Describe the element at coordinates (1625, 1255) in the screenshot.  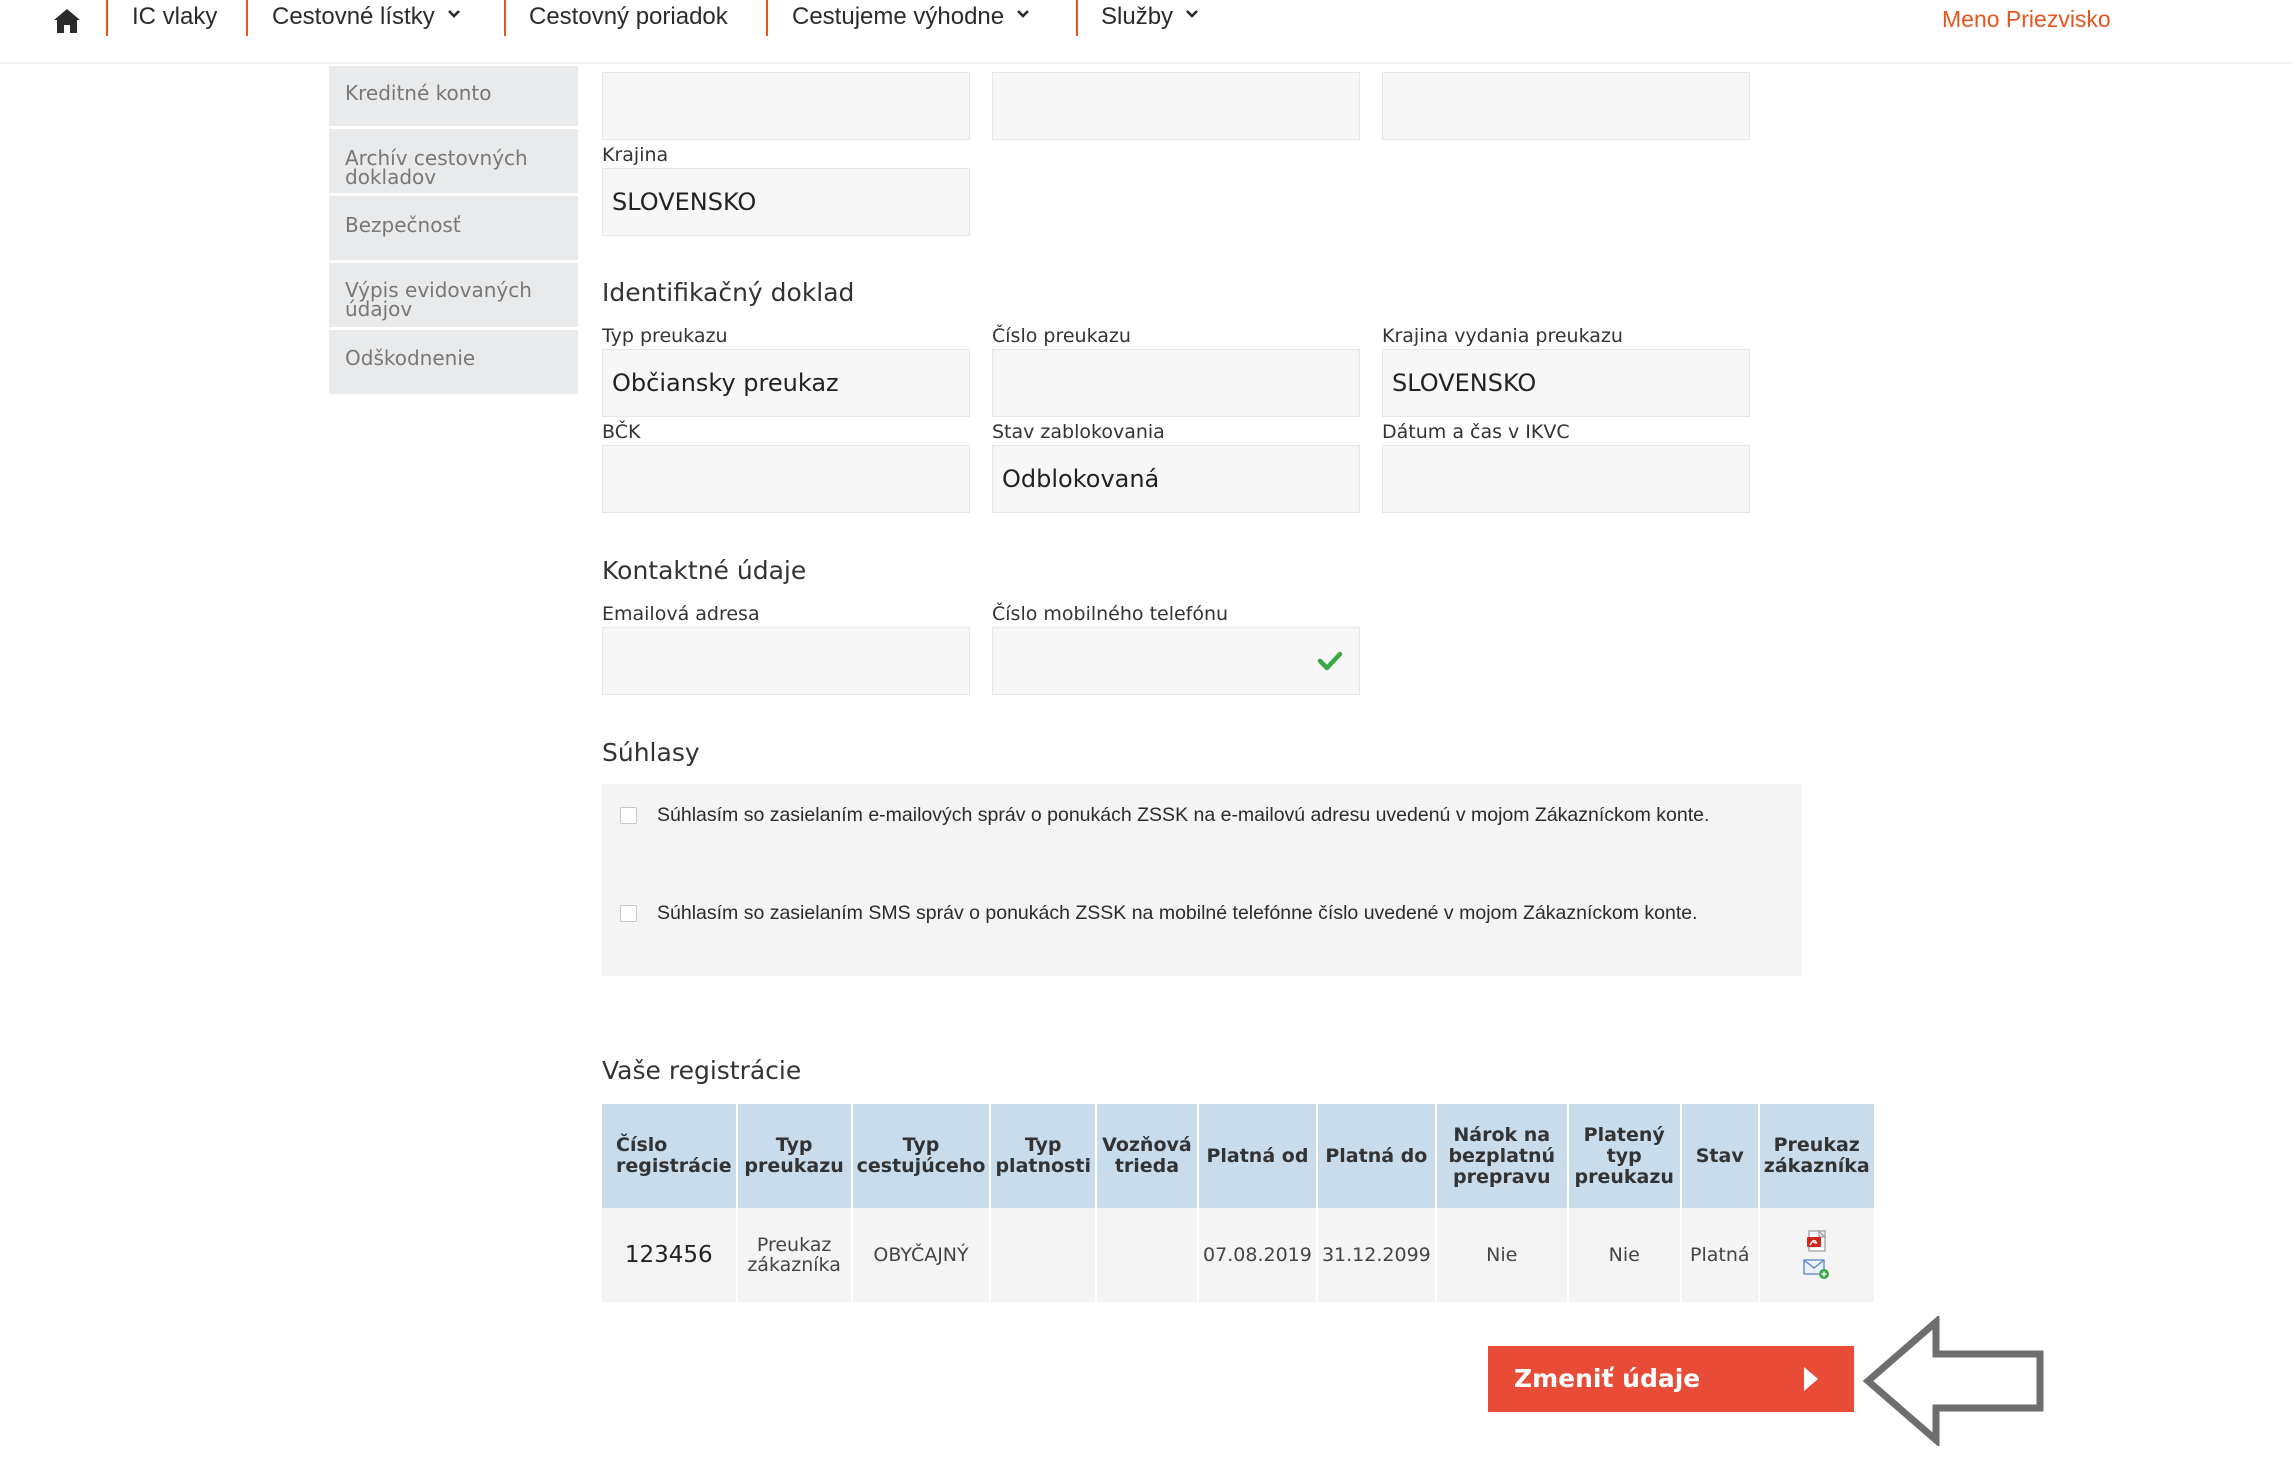
I see `paid-card-type-cell: Nie` at that location.